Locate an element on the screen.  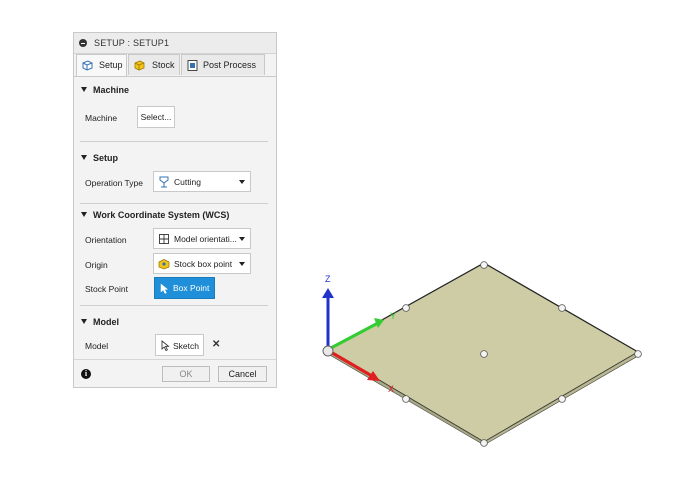
model-label: Model is located at coordinates (97, 346).